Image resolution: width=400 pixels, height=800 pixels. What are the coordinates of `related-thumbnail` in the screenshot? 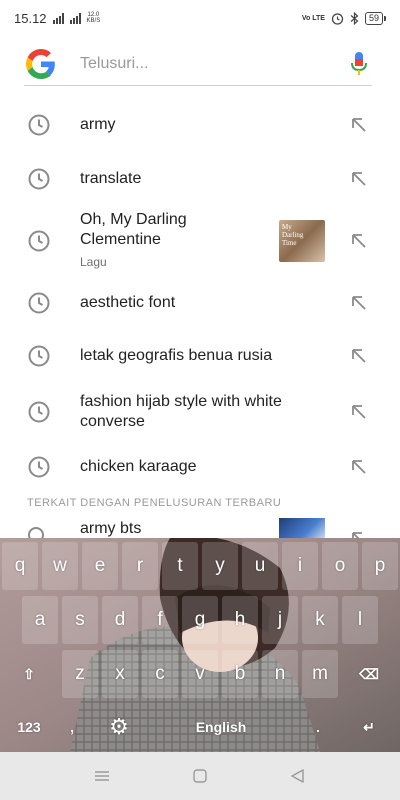 It's located at (302, 528).